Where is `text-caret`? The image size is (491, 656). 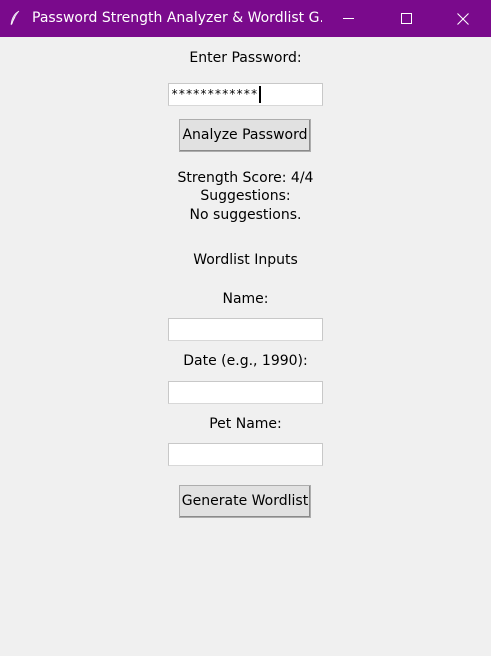 text-caret is located at coordinates (259, 94).